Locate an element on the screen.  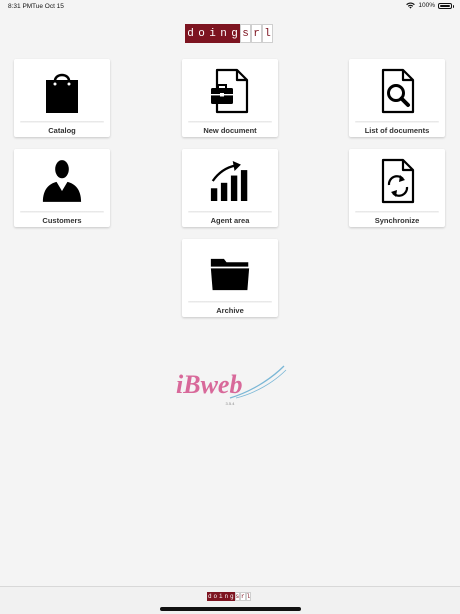
battery-icon is located at coordinates (446, 5).